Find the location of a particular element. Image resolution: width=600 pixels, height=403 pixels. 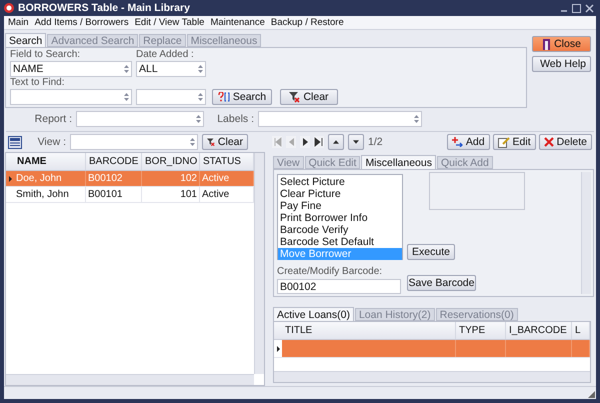

maximize-icon is located at coordinates (576, 8).